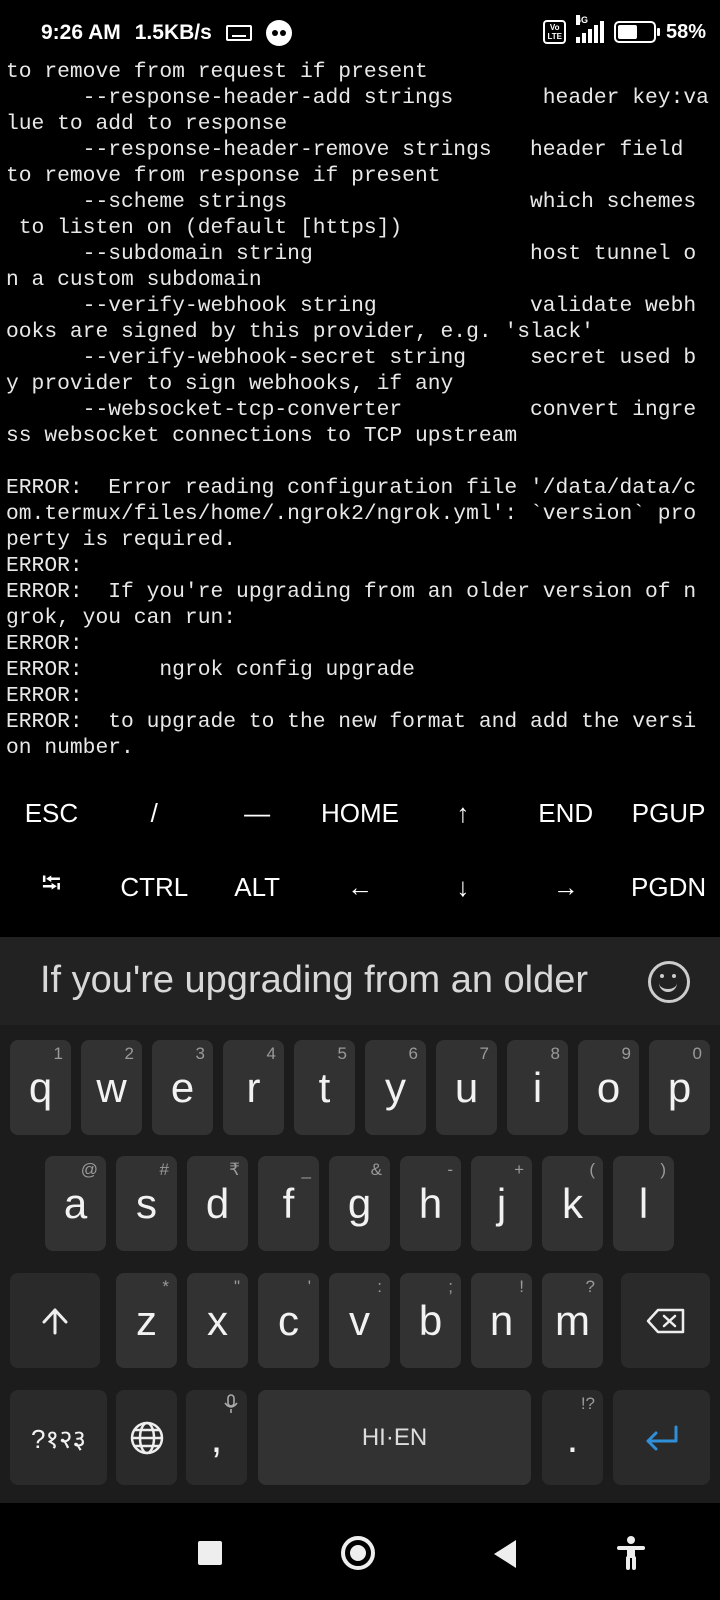 This screenshot has width=720, height=1600. I want to click on period-key-label: ., so click(572, 1437).